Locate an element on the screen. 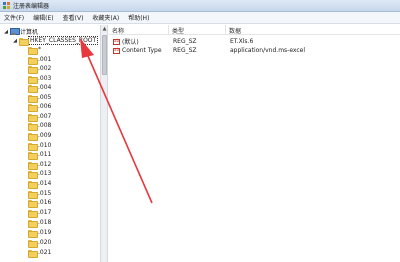 The height and width of the screenshot is (262, 400). tree-item-label: .020 is located at coordinates (45, 242).